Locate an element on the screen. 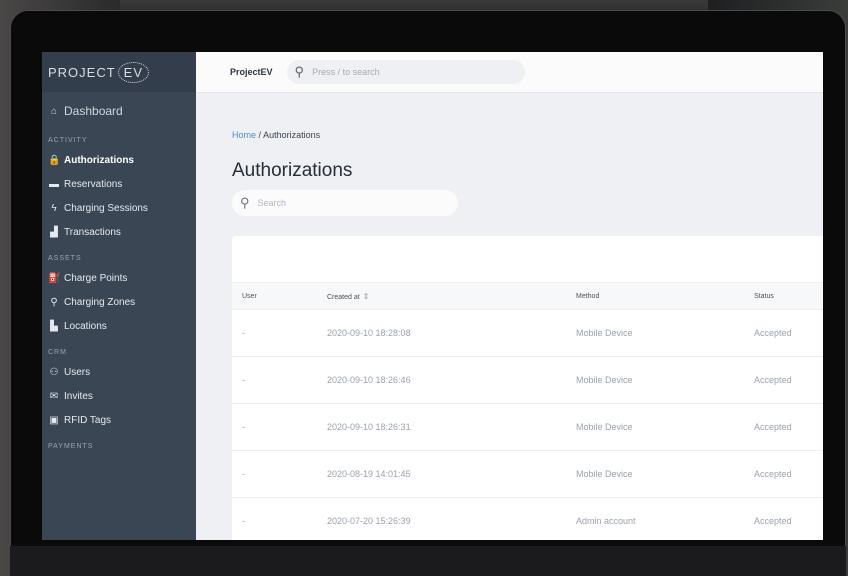  id-card-icon: ▣ is located at coordinates (54, 420).